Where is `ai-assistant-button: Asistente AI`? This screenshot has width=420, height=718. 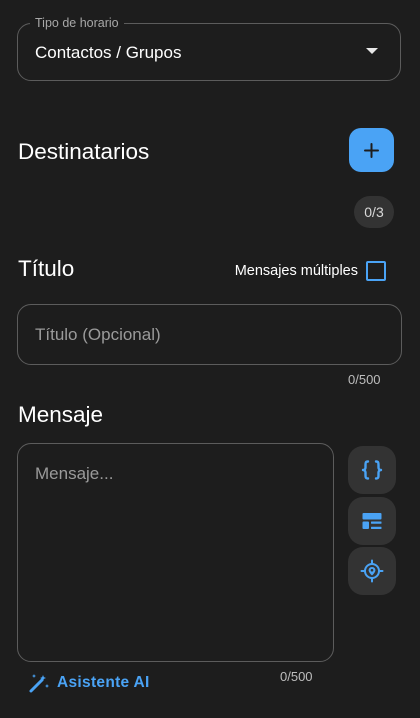 ai-assistant-button: Asistente AI is located at coordinates (89, 683).